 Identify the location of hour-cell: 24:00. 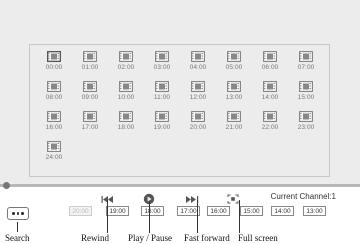
(54, 154).